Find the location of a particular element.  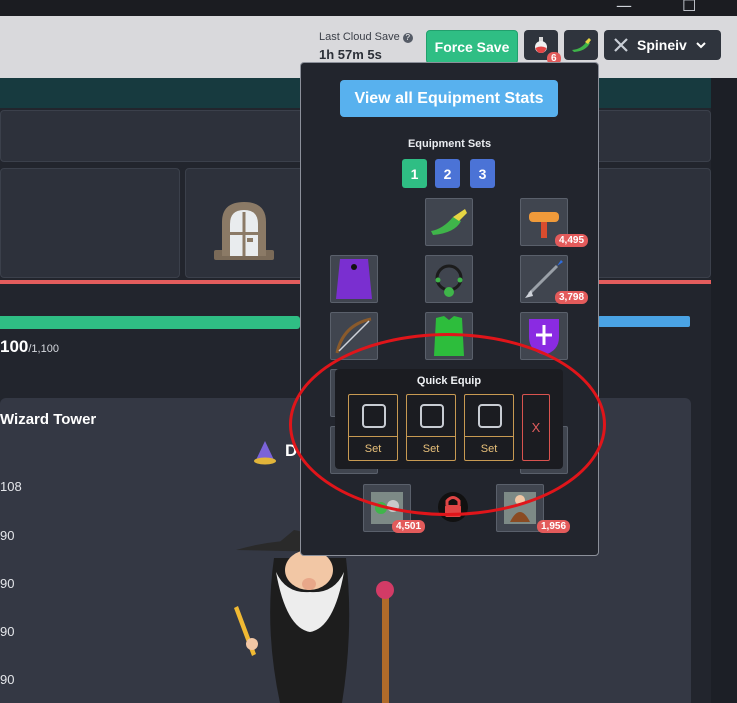

equipment-set-3-button: 3 is located at coordinates (482, 173).